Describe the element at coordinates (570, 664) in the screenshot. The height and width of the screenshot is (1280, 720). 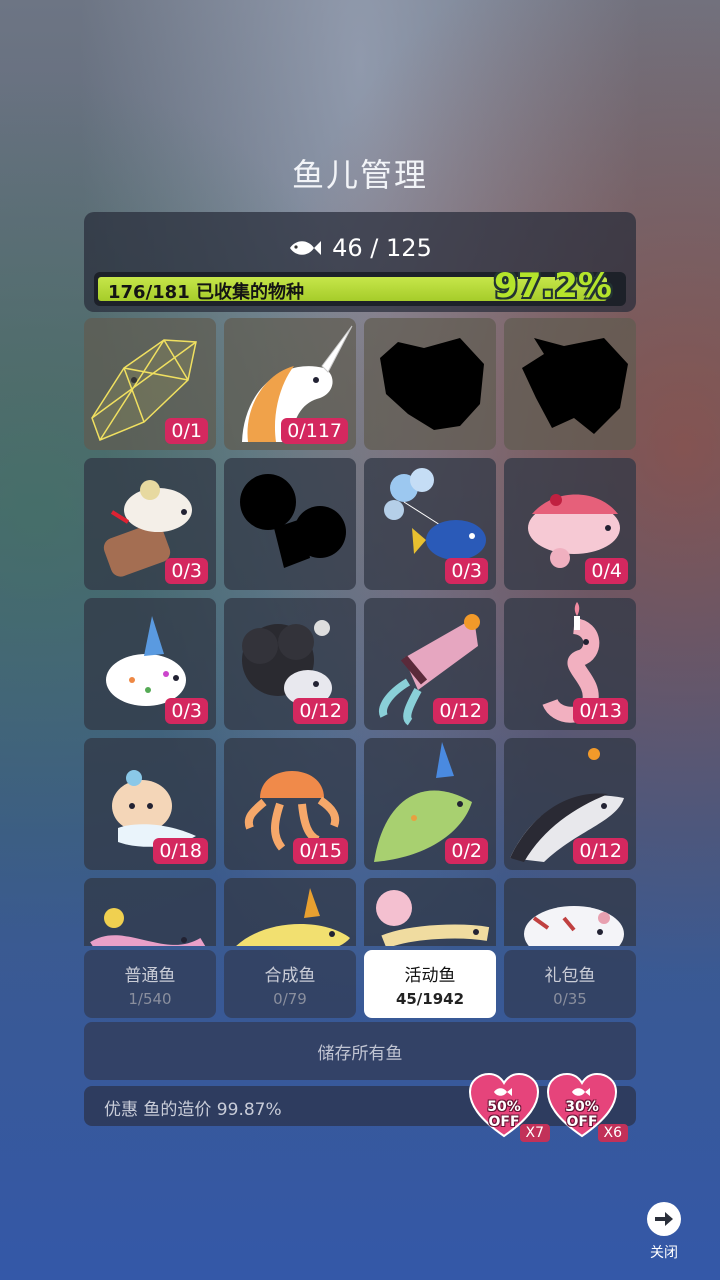
I see `fish-tile-candle-seahorse: 0/13` at that location.